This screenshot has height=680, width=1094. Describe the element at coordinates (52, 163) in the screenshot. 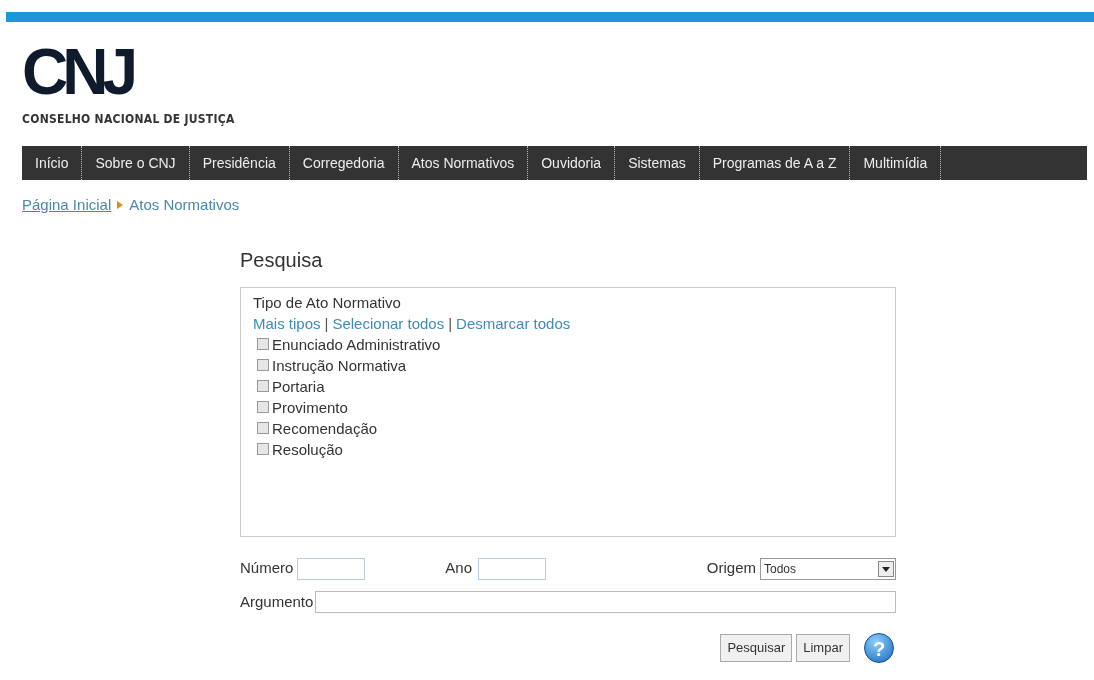

I see `nav-link: Início` at that location.